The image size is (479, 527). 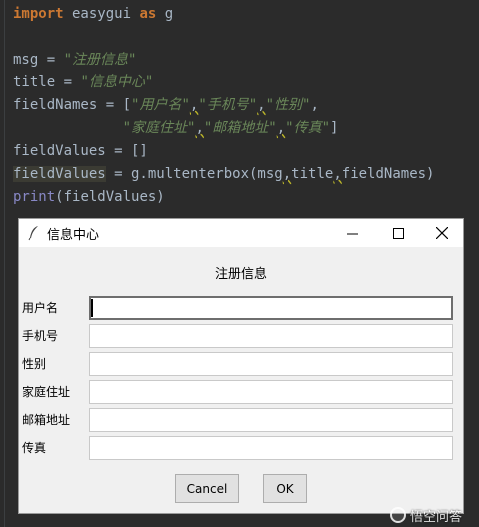 What do you see at coordinates (34, 364) in the screenshot?
I see `field-label-gender: 性别` at bounding box center [34, 364].